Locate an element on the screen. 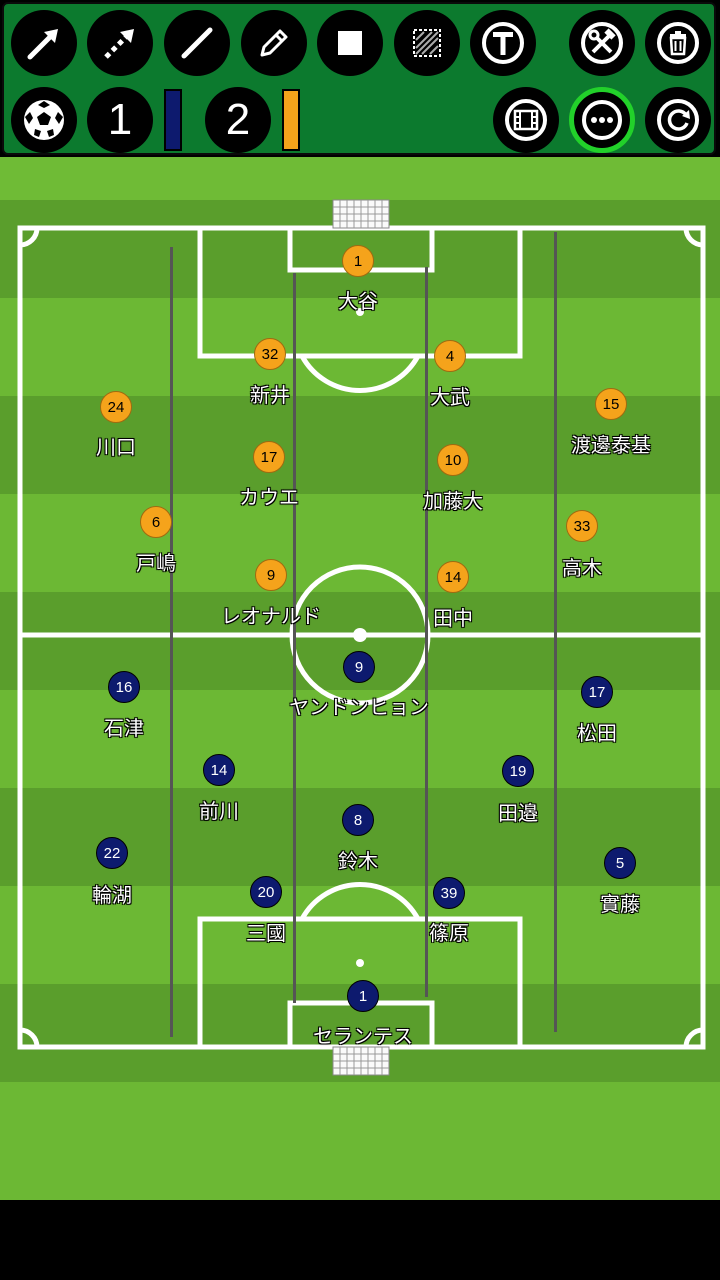 This screenshot has height=1280, width=720. away-player-marker: 14 is located at coordinates (219, 770).